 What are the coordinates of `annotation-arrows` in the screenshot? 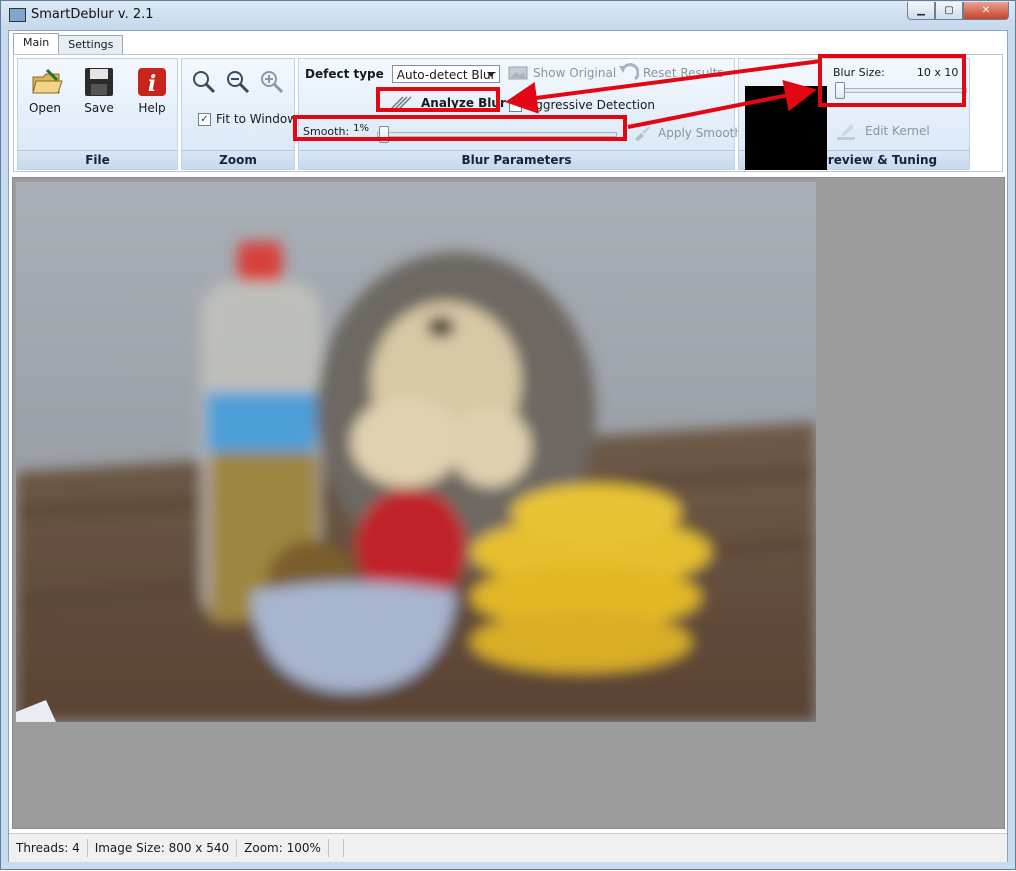 It's located at (663, 94).